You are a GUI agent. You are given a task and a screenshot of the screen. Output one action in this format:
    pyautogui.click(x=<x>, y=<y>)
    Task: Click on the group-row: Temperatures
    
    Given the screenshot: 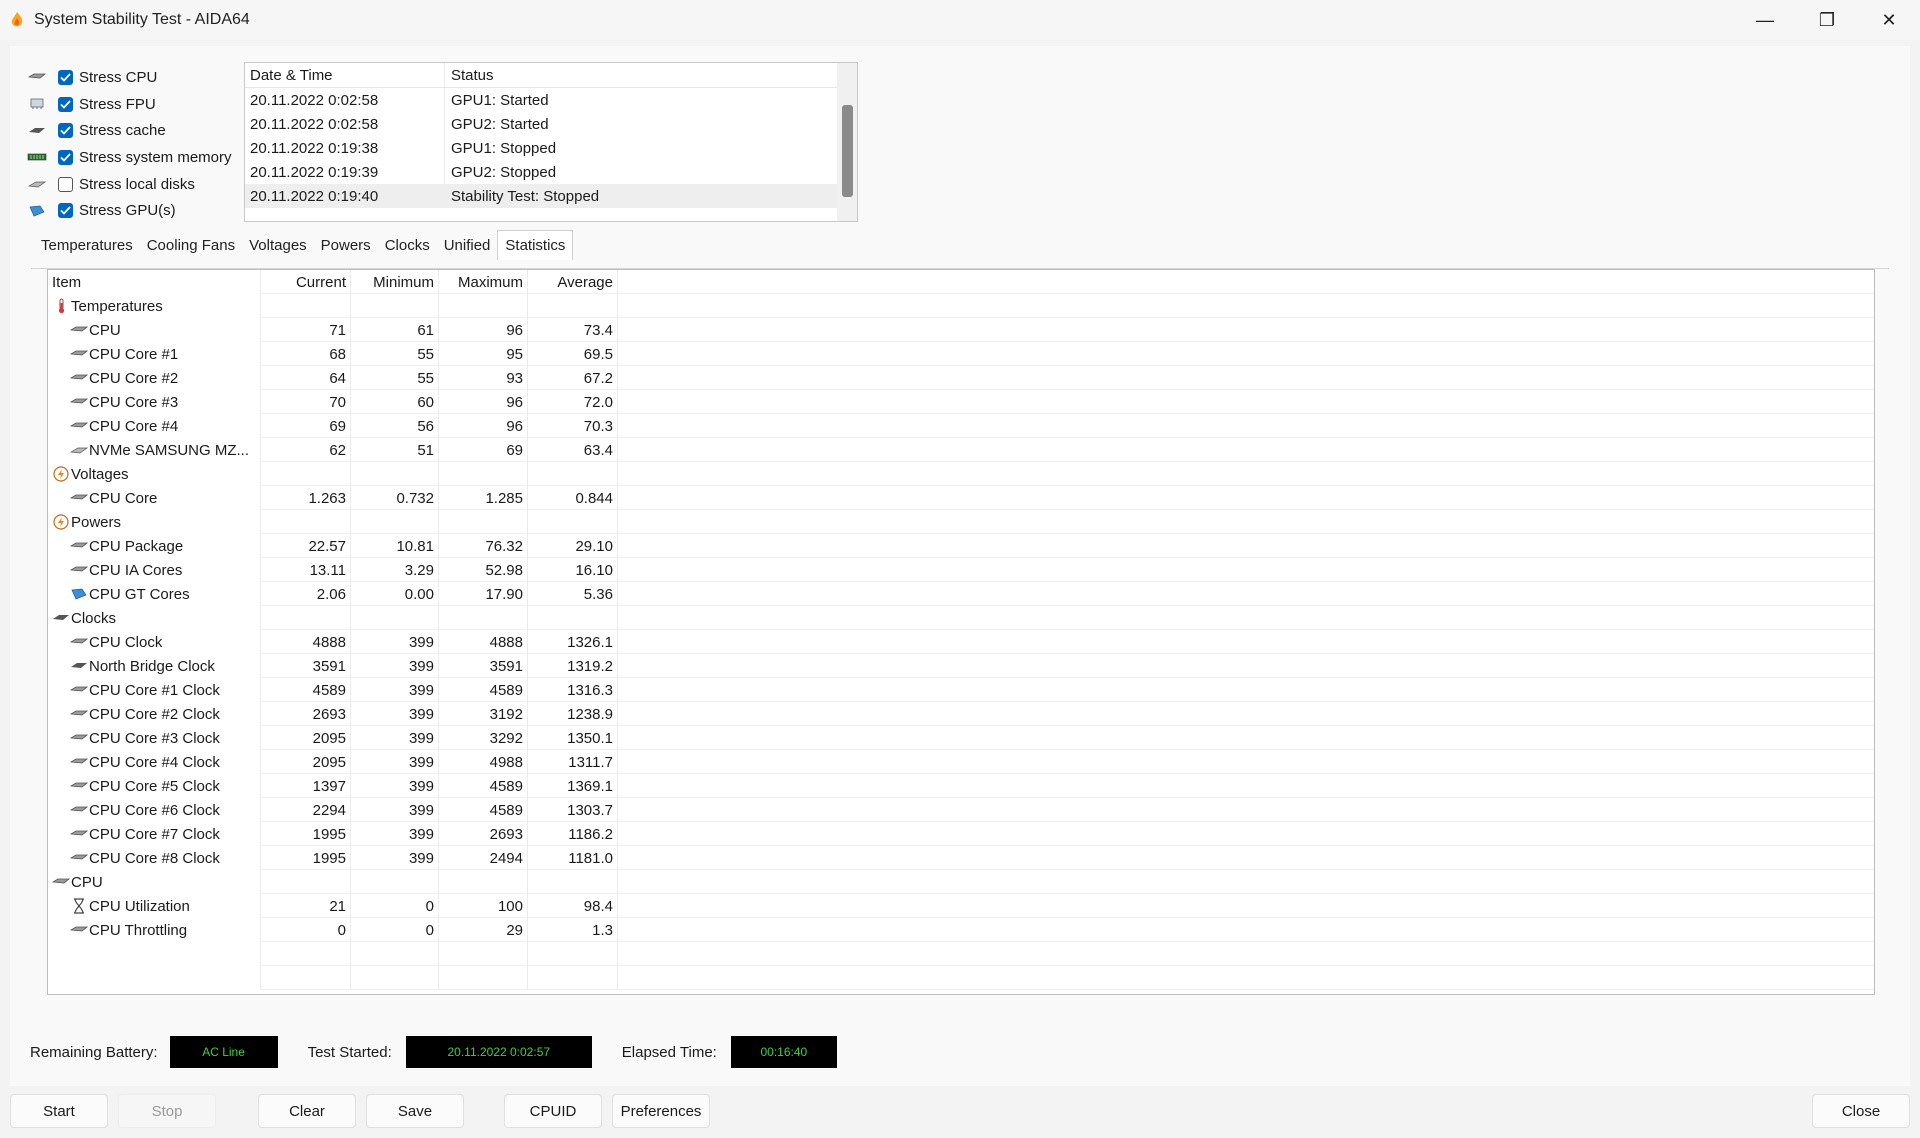 What is the action you would take?
    pyautogui.click(x=961, y=306)
    